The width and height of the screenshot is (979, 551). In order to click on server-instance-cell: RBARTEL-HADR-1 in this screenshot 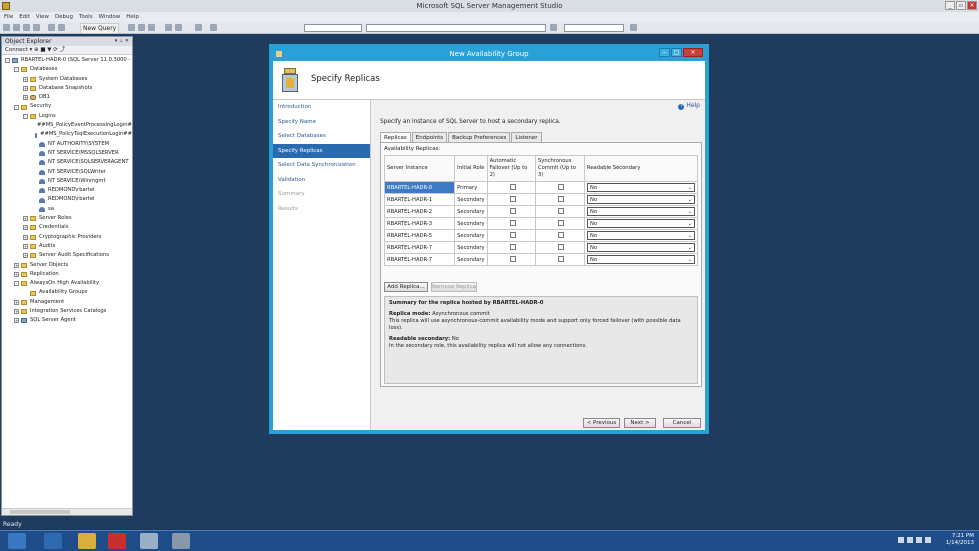, I will do `click(419, 199)`.